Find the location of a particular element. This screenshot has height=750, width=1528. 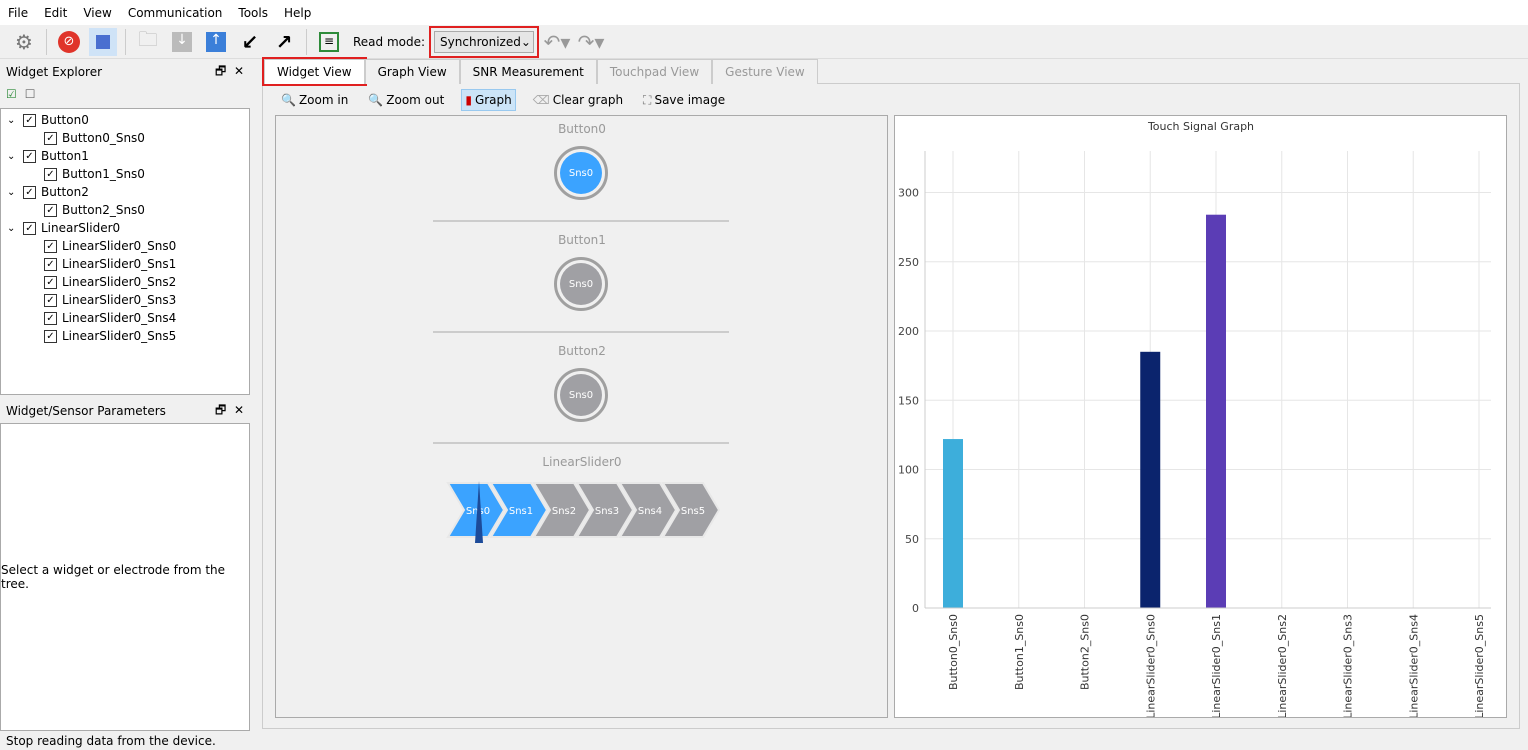

open-folder-icon: 🗀 is located at coordinates (148, 41).